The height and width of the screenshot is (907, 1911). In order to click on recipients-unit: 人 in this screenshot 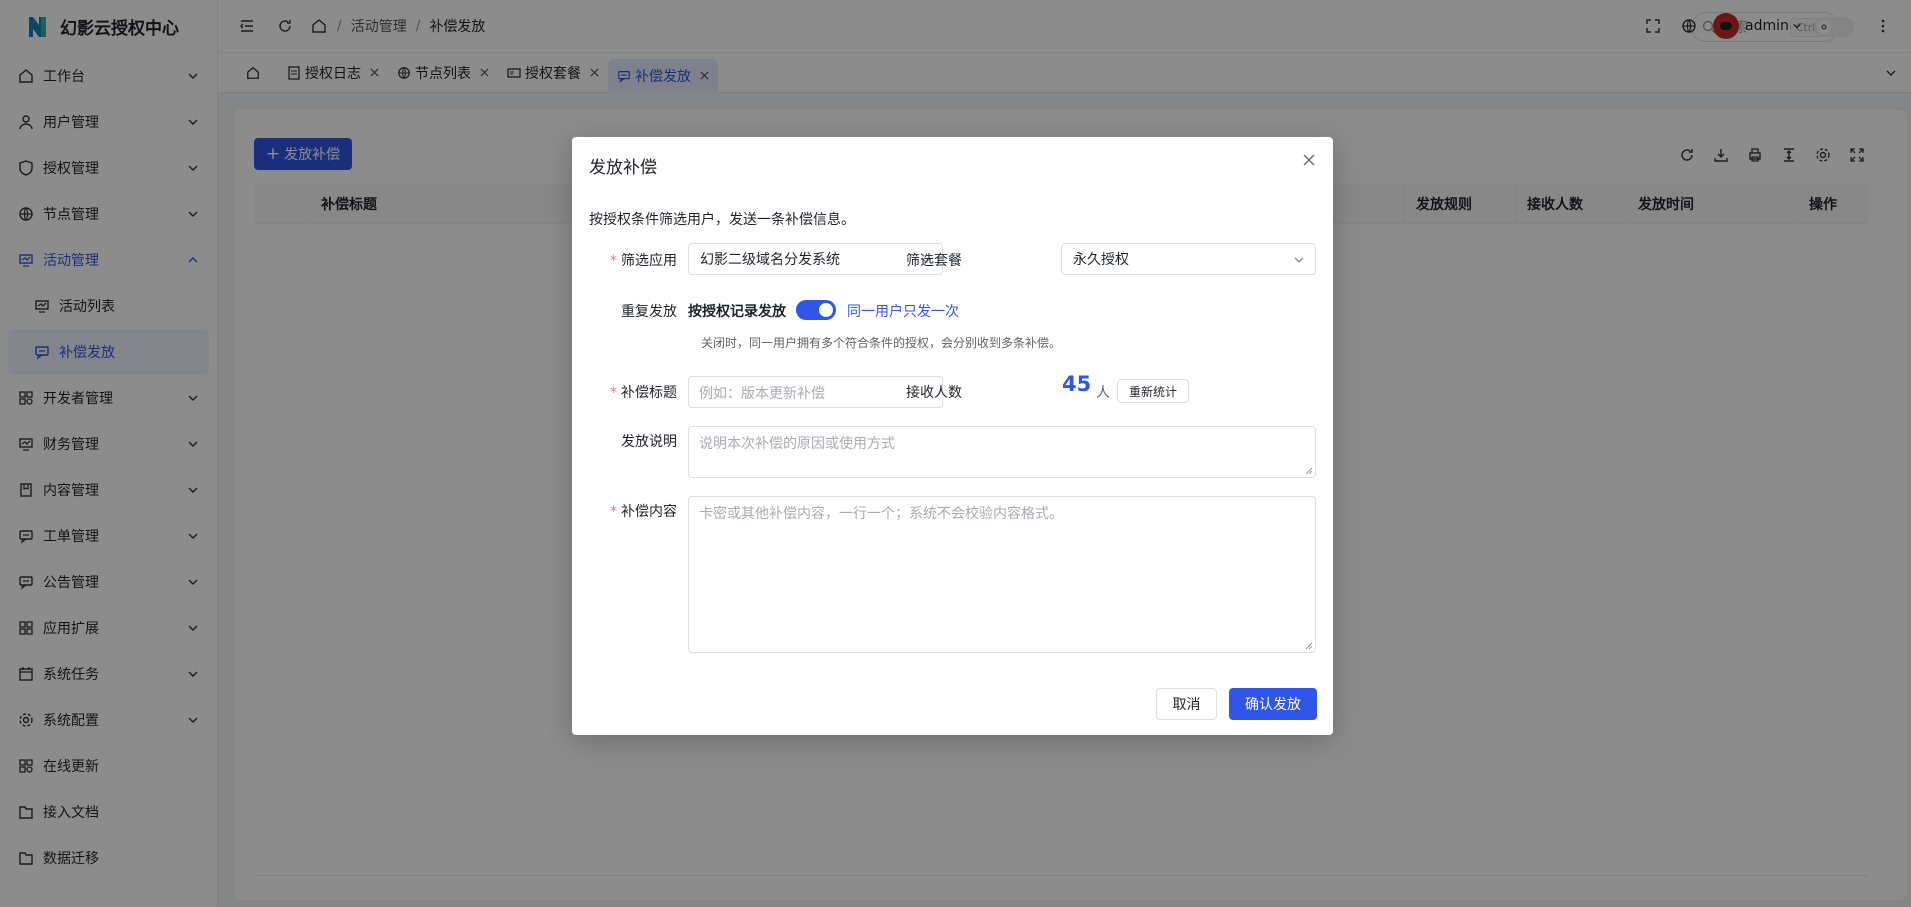, I will do `click(1103, 393)`.